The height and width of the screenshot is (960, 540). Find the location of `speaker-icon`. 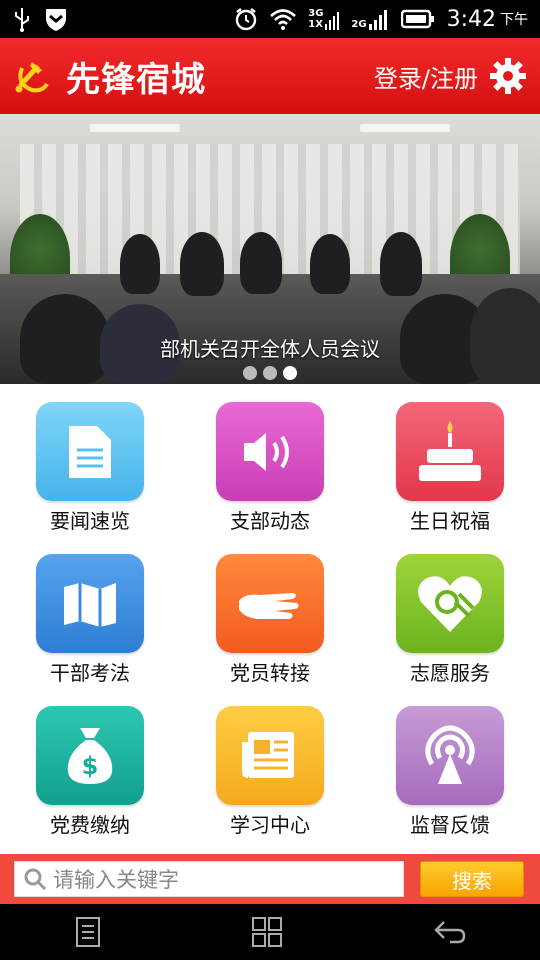

speaker-icon is located at coordinates (270, 451).